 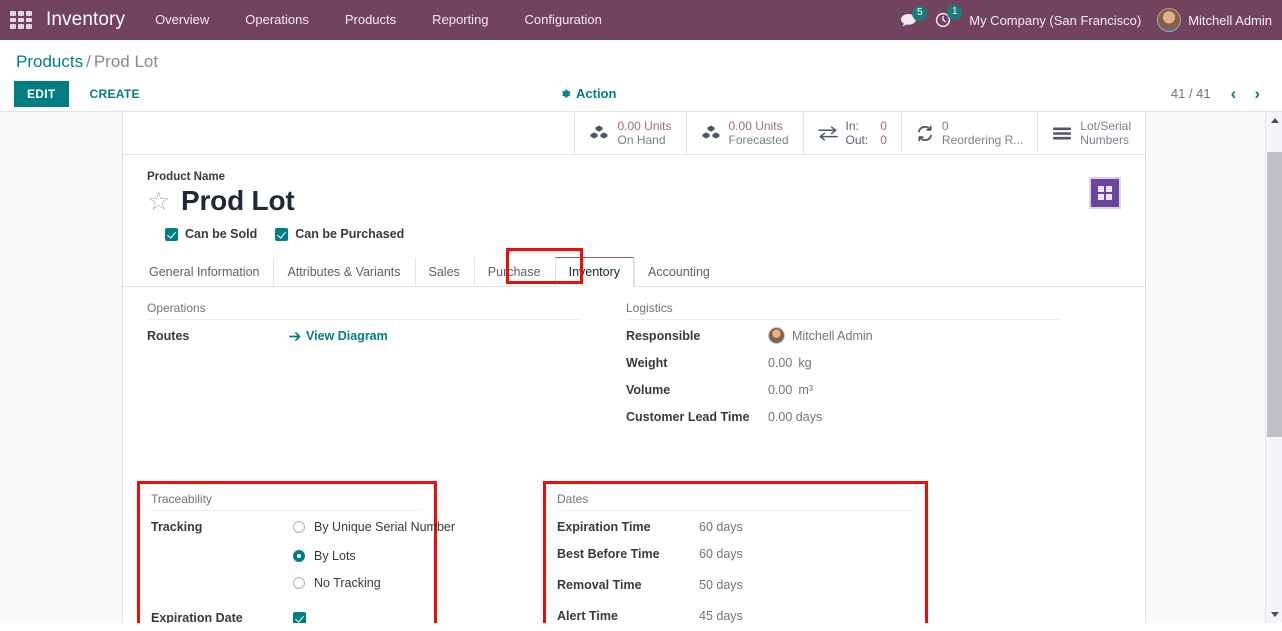 I want to click on breadcrumb: Products / Prod Lot, so click(x=641, y=58).